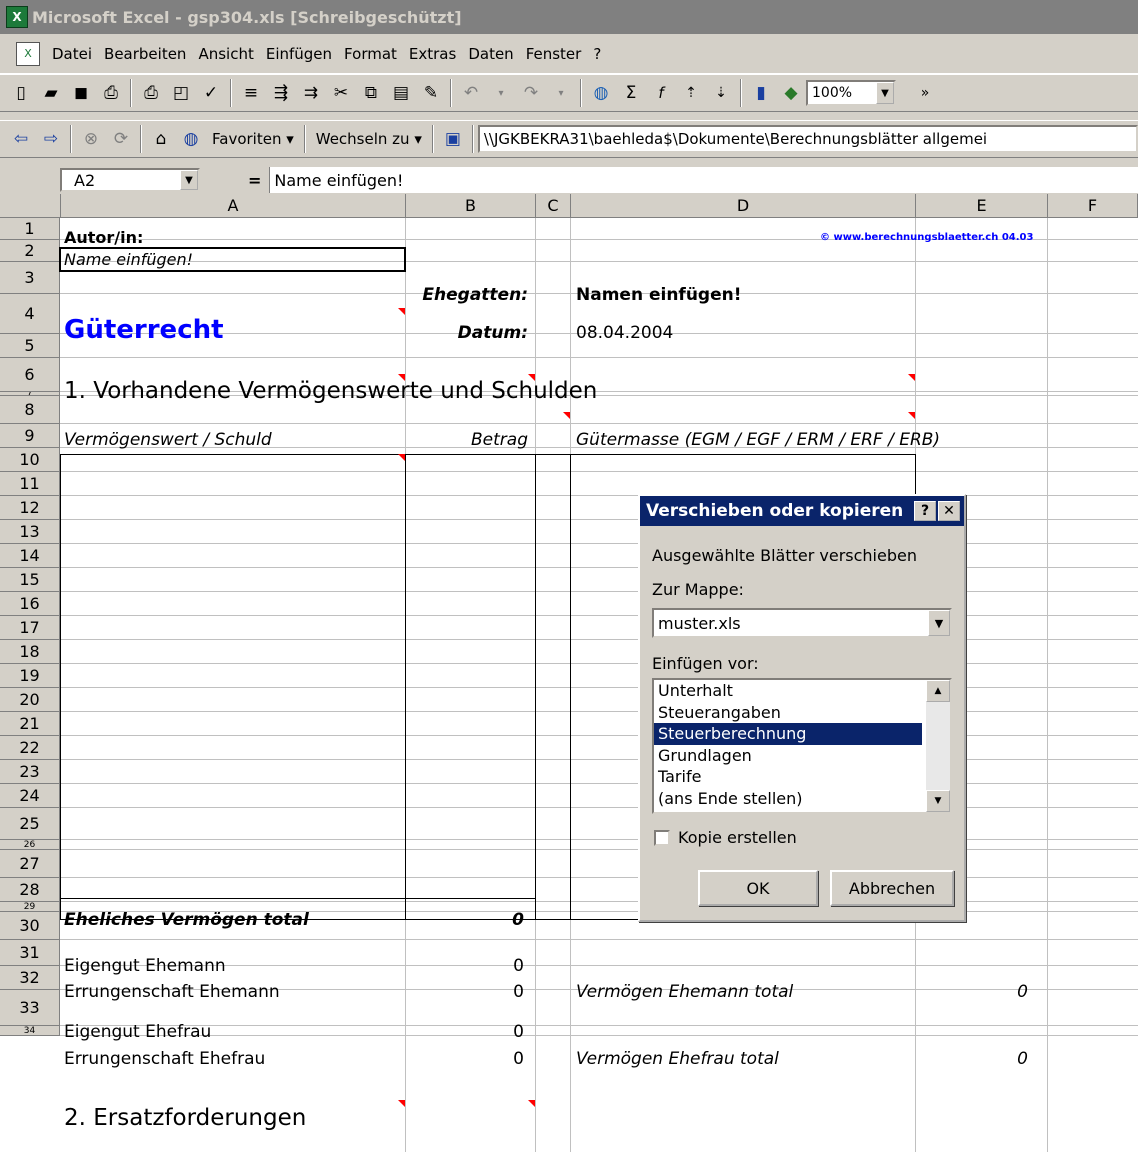 The image size is (1138, 1152). Describe the element at coordinates (189, 180) in the screenshot. I see `name-box-dropdown-icon: ▼` at that location.